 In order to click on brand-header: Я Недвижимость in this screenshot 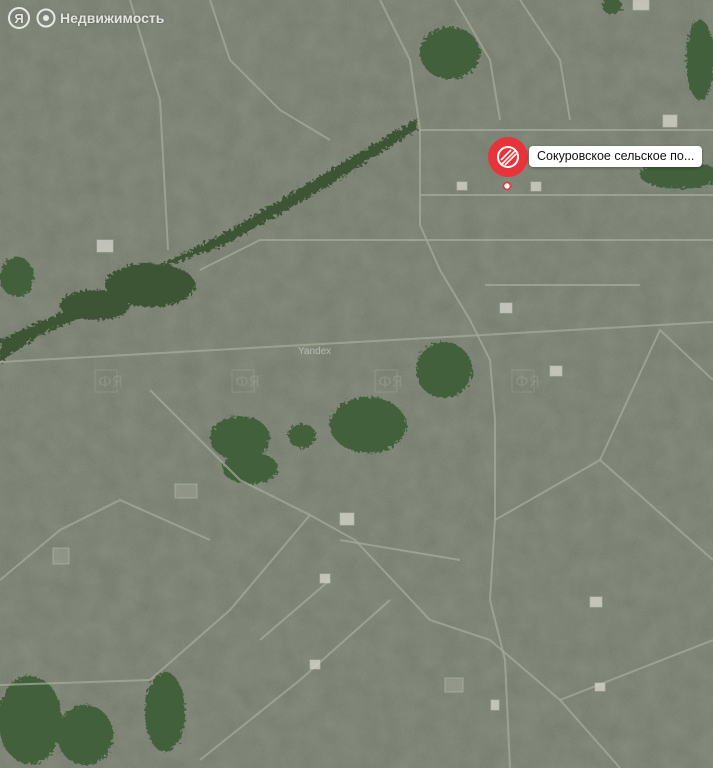, I will do `click(86, 18)`.